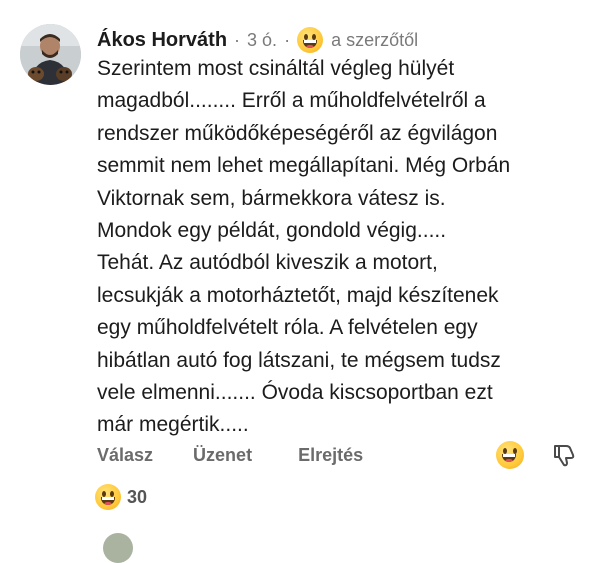  Describe the element at coordinates (375, 39) in the screenshot. I see `author-badge: a szerzőtől` at that location.